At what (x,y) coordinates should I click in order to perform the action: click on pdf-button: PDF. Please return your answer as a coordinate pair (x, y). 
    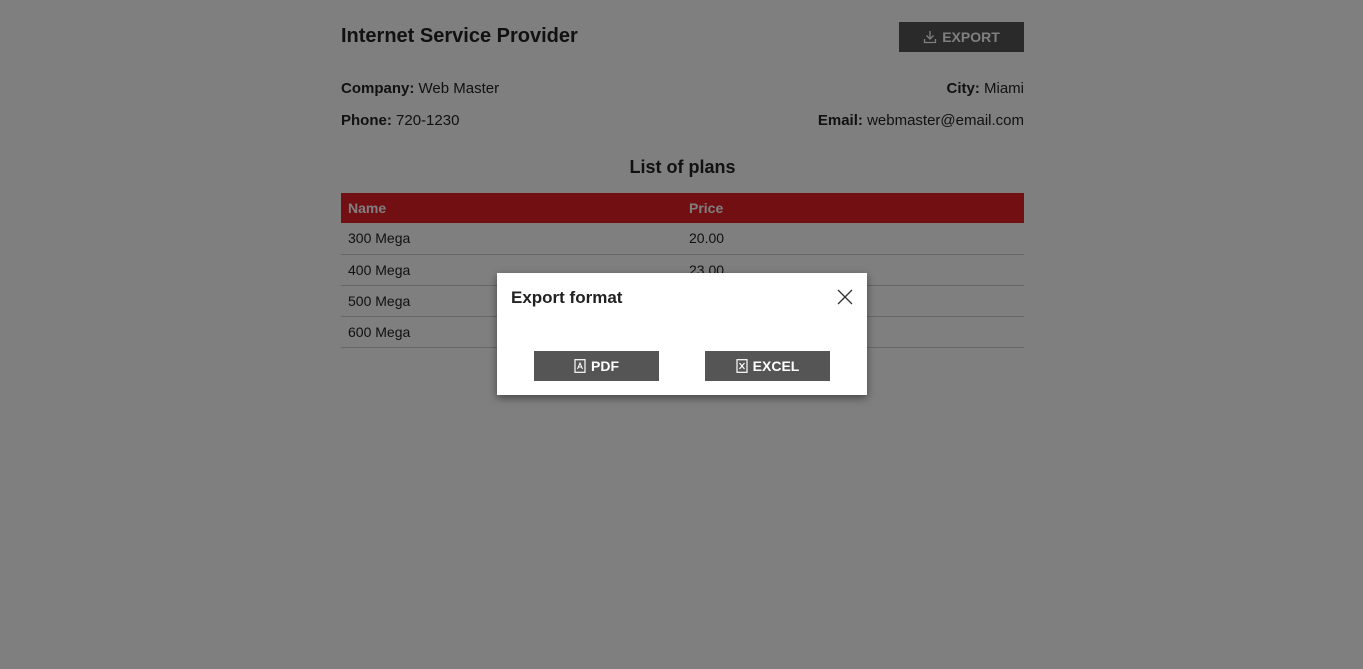
    Looking at the image, I should click on (596, 366).